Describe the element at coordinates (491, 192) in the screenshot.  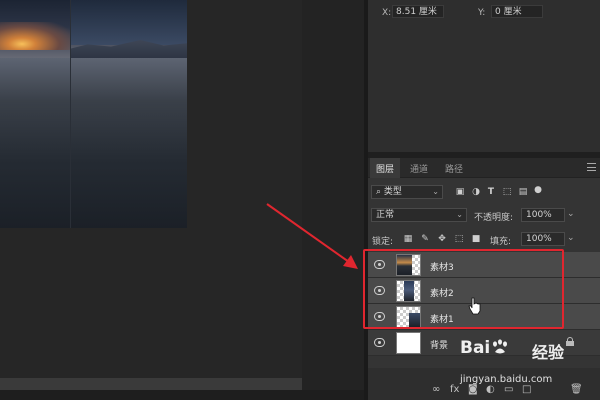
I see `type-filter-icon: T` at that location.